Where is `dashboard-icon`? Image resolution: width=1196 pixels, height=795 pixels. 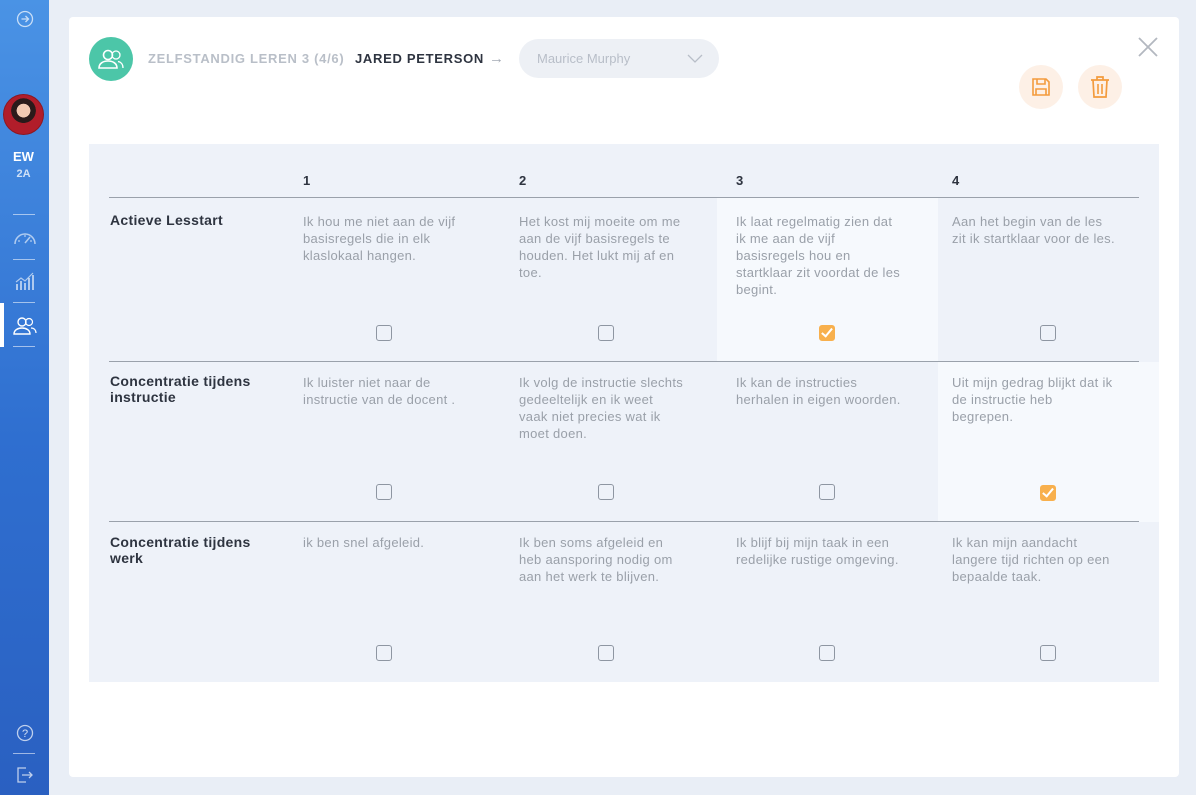
dashboard-icon is located at coordinates (24, 238).